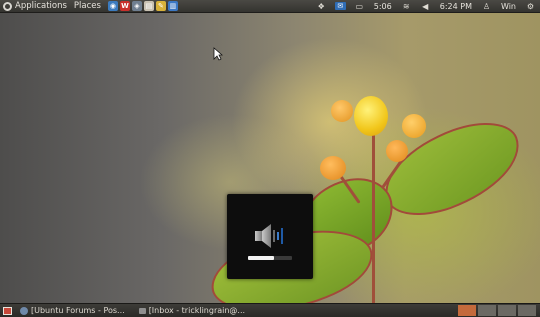 The width and height of the screenshot is (540, 317). What do you see at coordinates (160, 6) in the screenshot?
I see `editor-launcher-icon: ✎` at bounding box center [160, 6].